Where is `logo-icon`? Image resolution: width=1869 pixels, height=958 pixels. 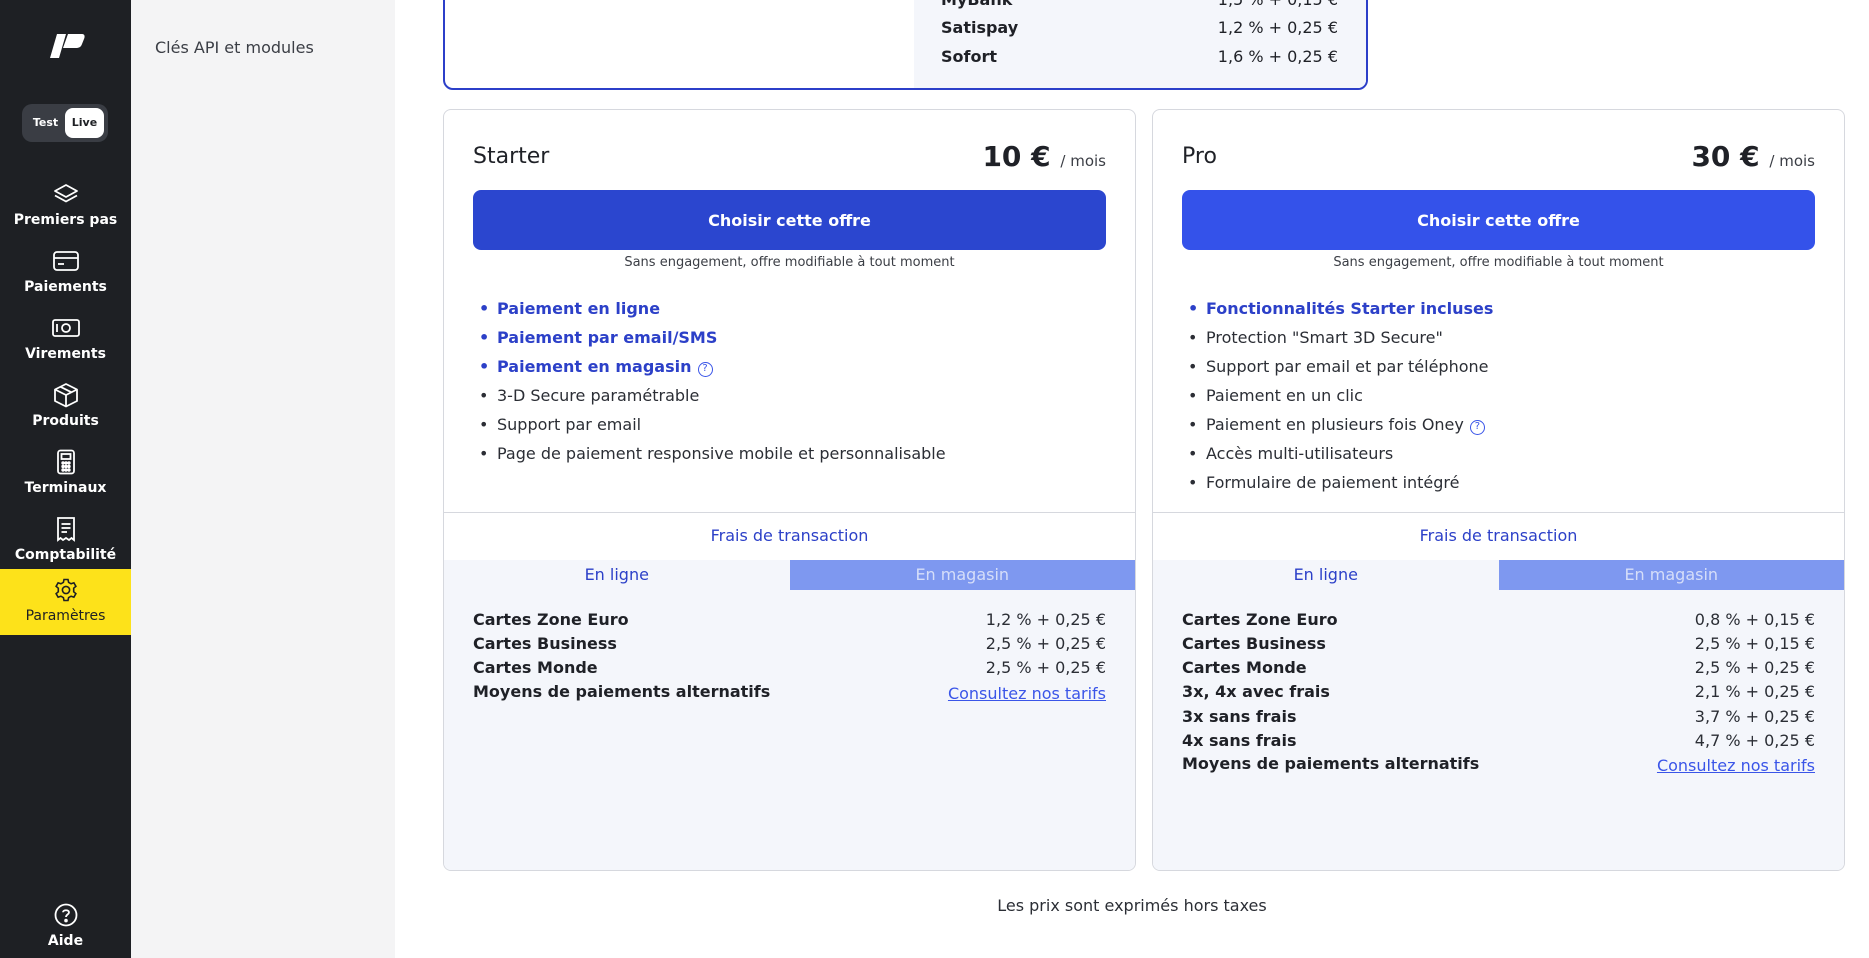
logo-icon is located at coordinates (65, 46).